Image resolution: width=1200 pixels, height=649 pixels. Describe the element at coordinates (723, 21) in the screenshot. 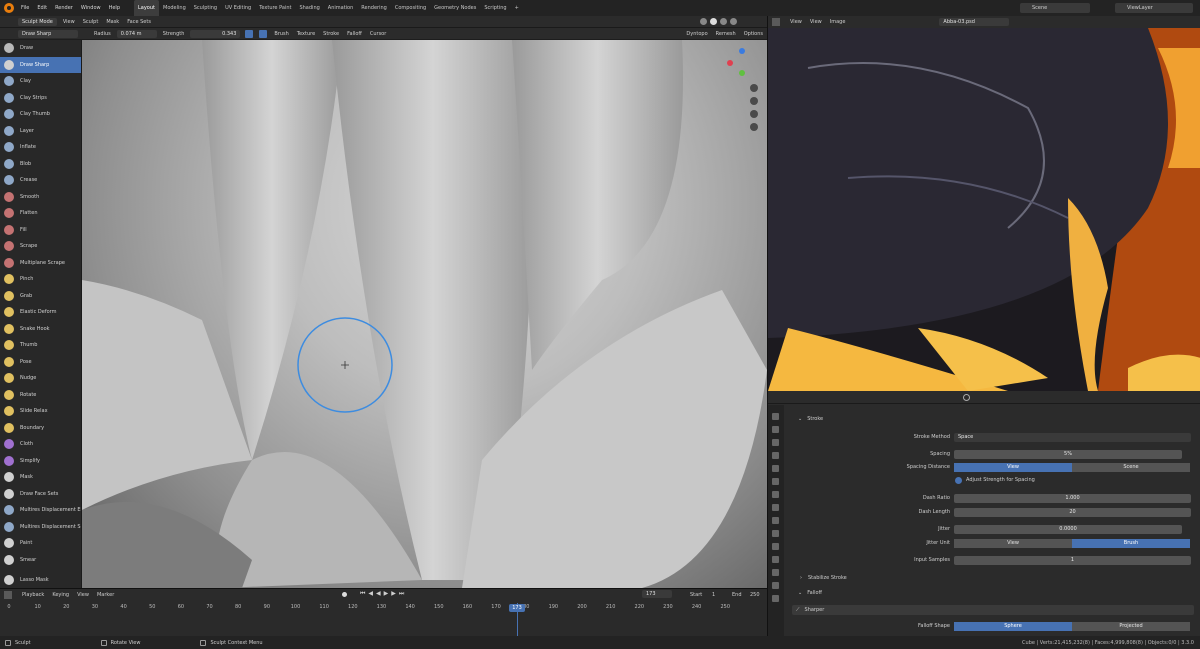

I see `material-shading-icon` at that location.